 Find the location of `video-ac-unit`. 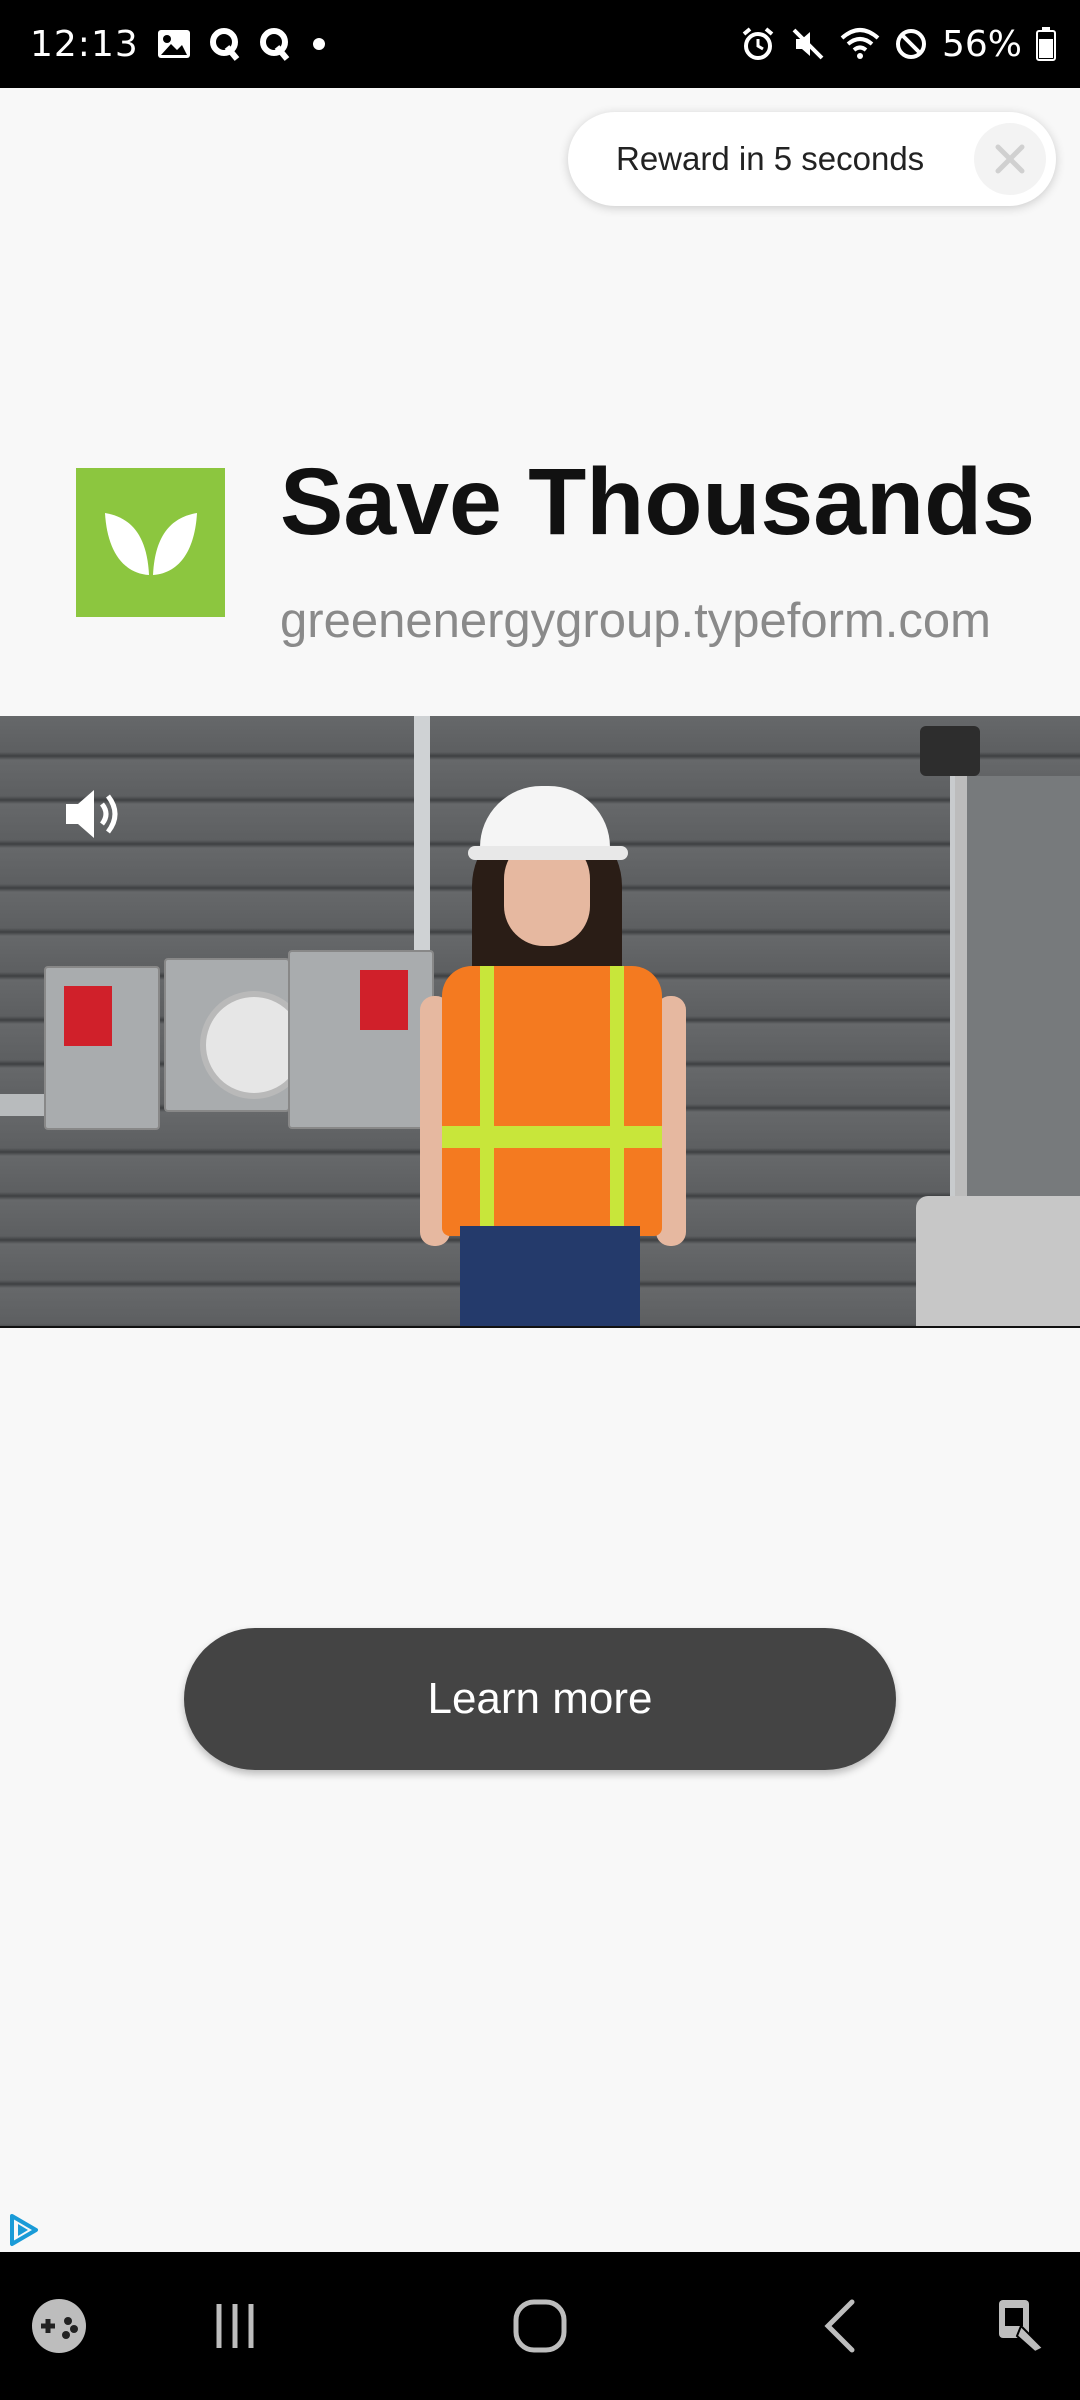

video-ac-unit is located at coordinates (998, 1261).